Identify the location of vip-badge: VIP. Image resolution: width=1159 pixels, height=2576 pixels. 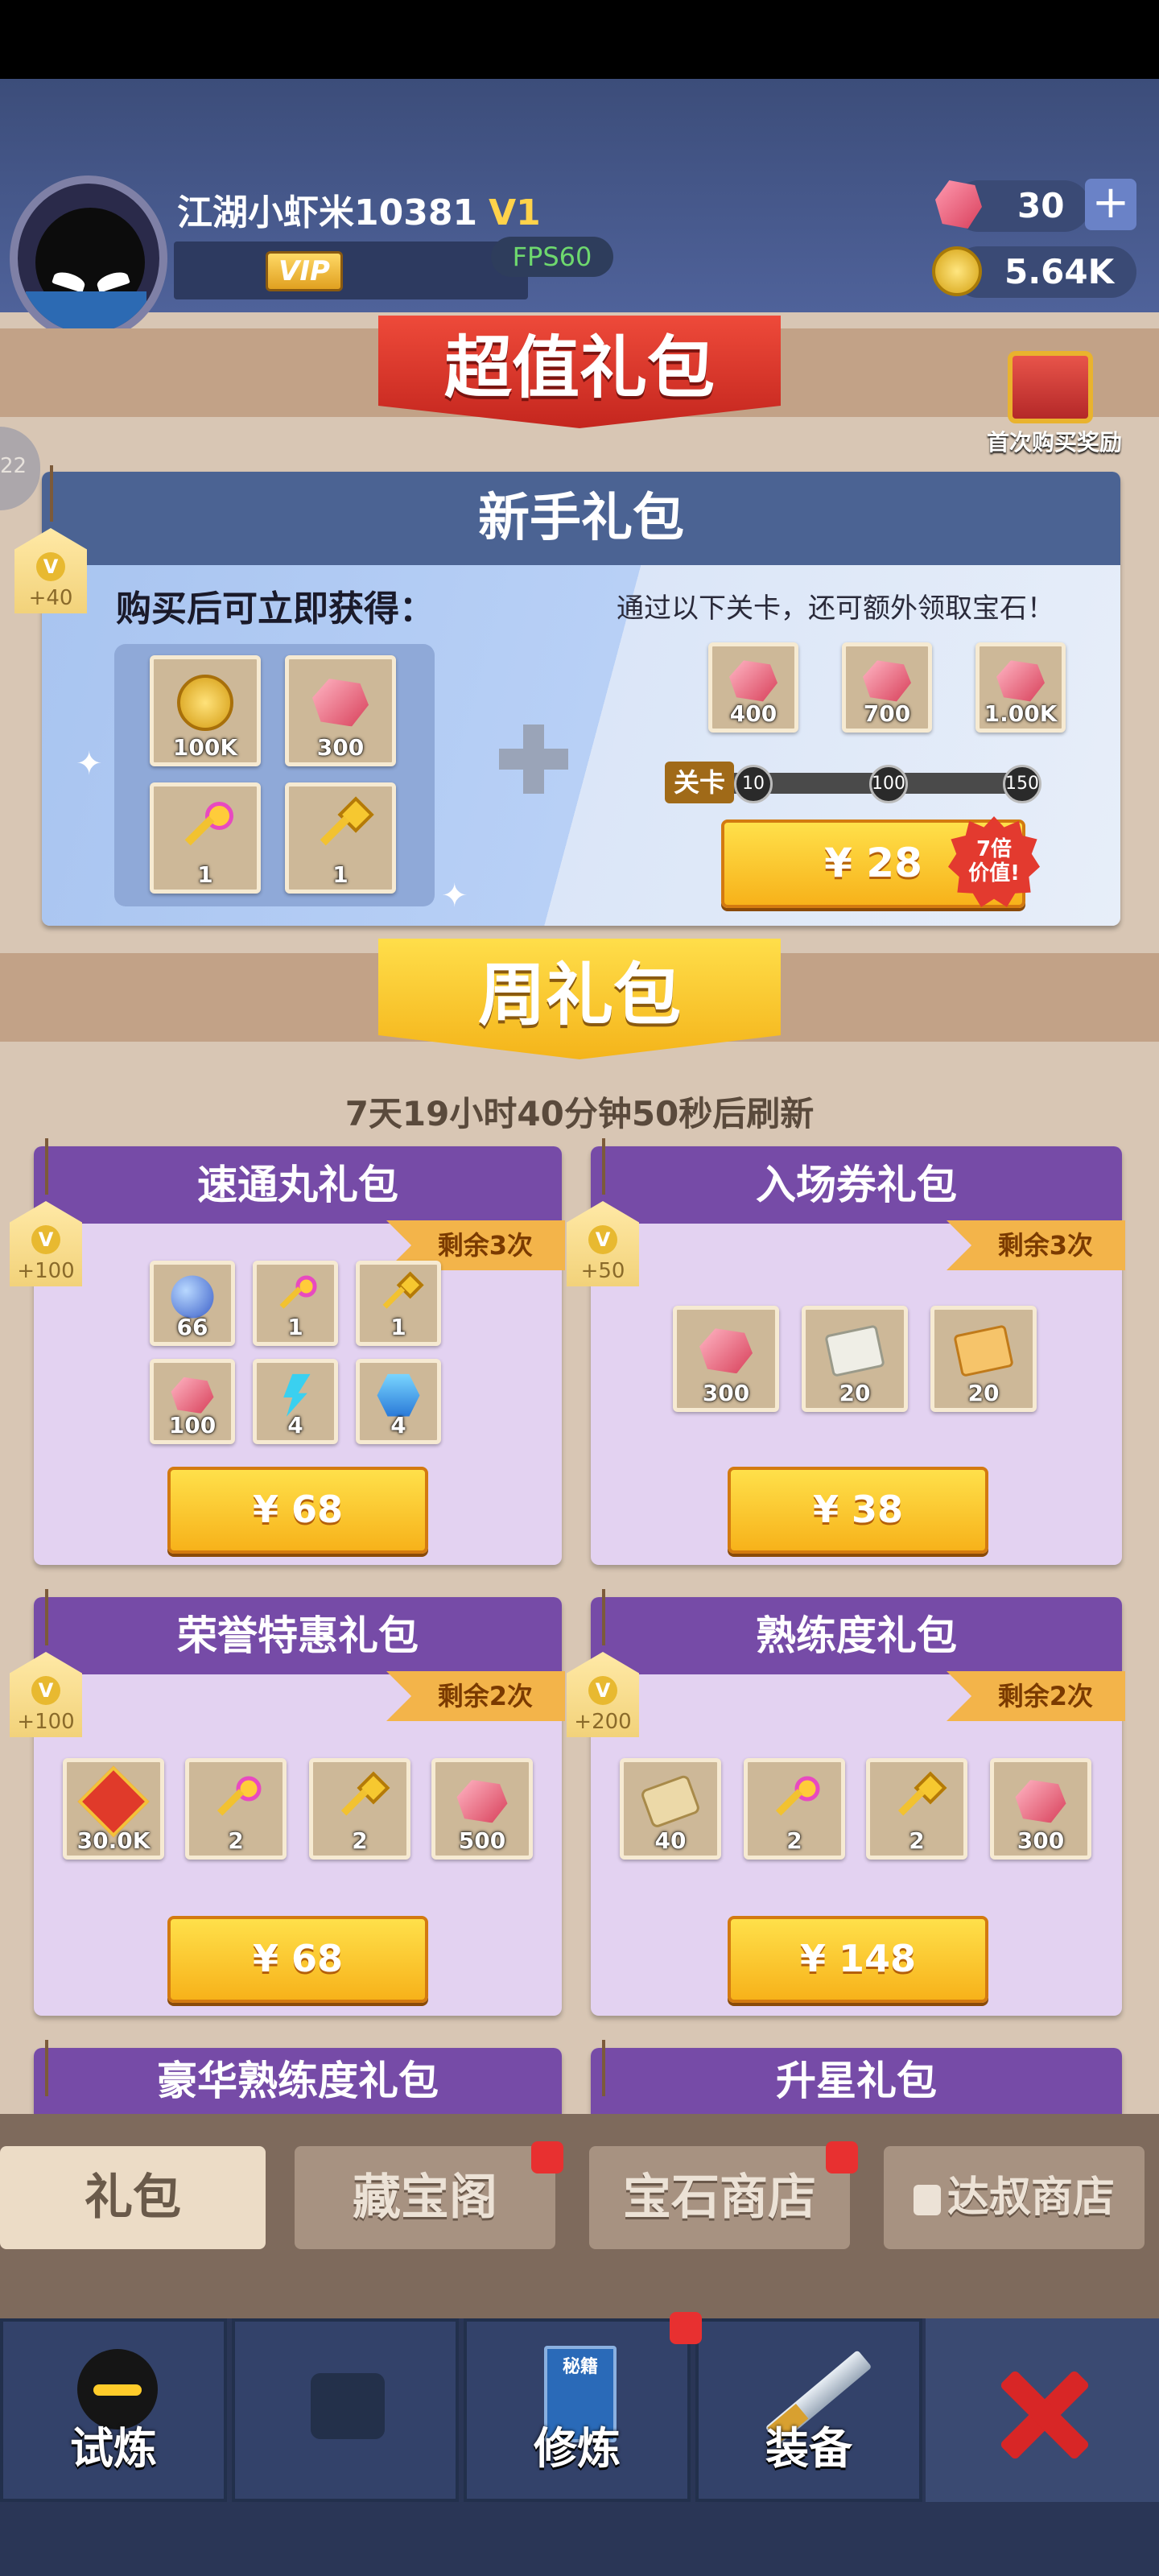
(304, 271).